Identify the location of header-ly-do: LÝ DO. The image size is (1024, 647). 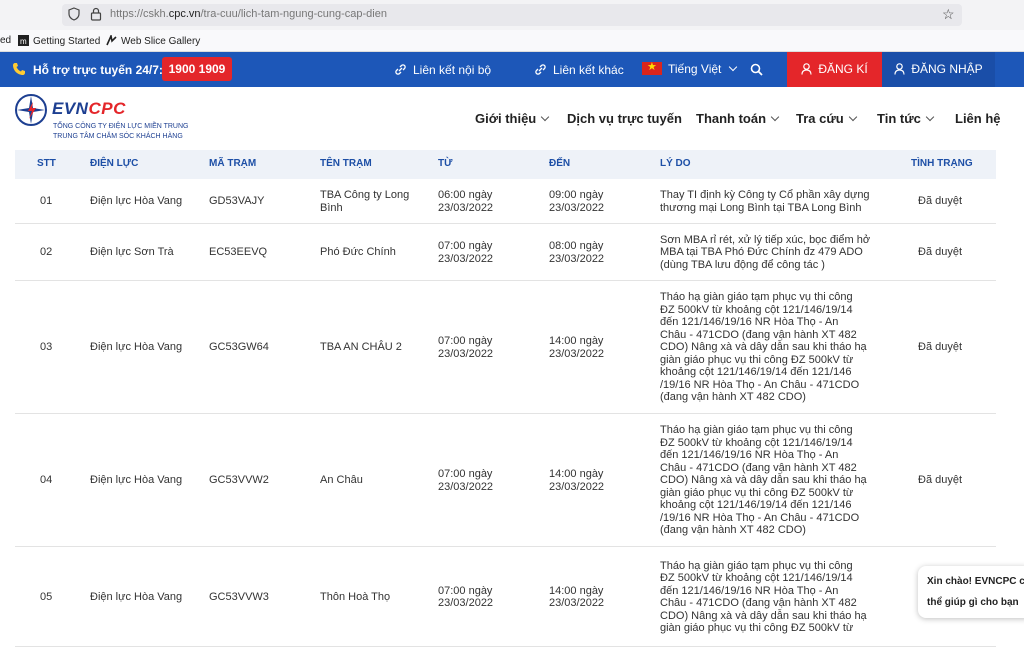
(675, 163).